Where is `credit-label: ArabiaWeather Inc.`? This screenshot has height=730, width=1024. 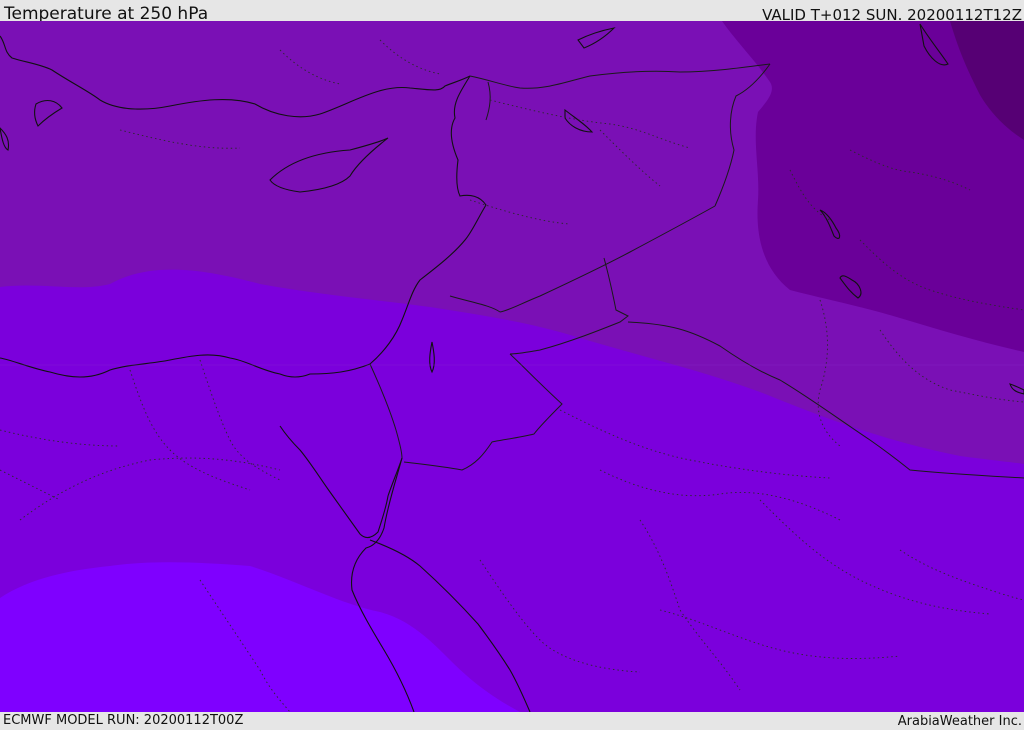 credit-label: ArabiaWeather Inc. is located at coordinates (959, 721).